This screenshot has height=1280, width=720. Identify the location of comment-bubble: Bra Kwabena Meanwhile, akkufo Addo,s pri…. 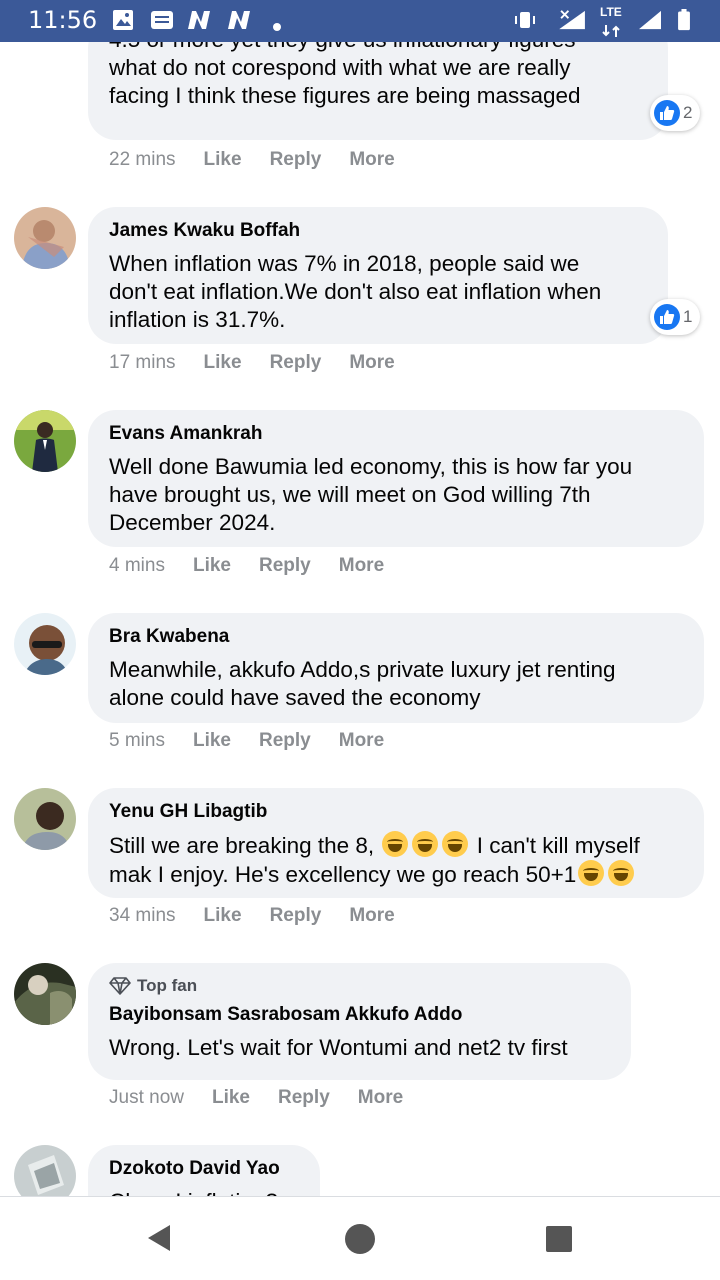
(396, 668).